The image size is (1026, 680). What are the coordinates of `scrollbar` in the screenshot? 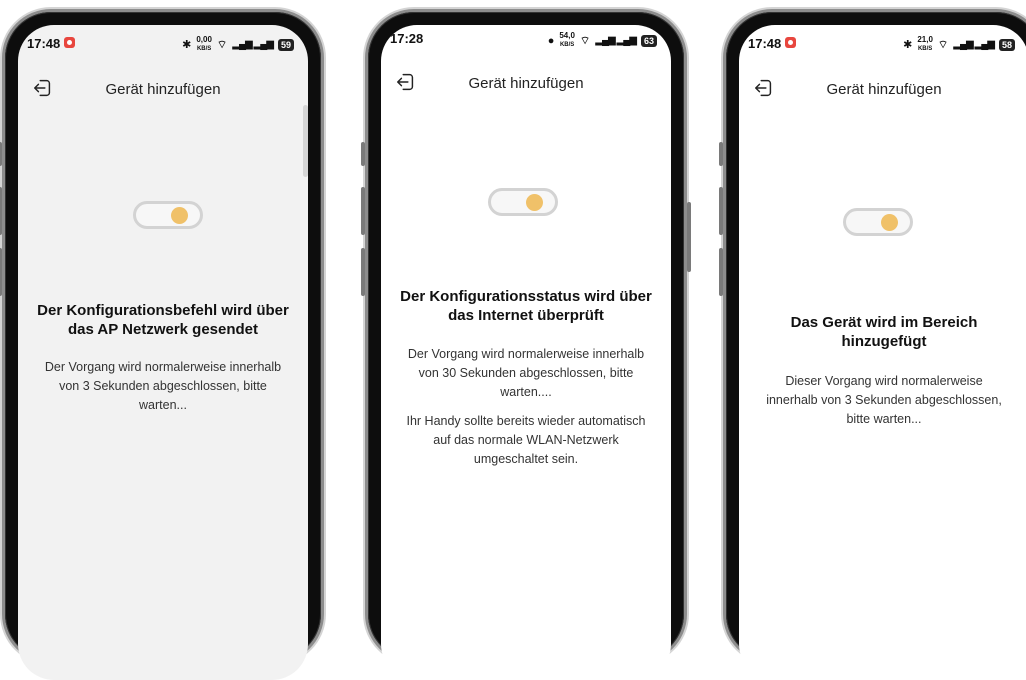 It's located at (305, 141).